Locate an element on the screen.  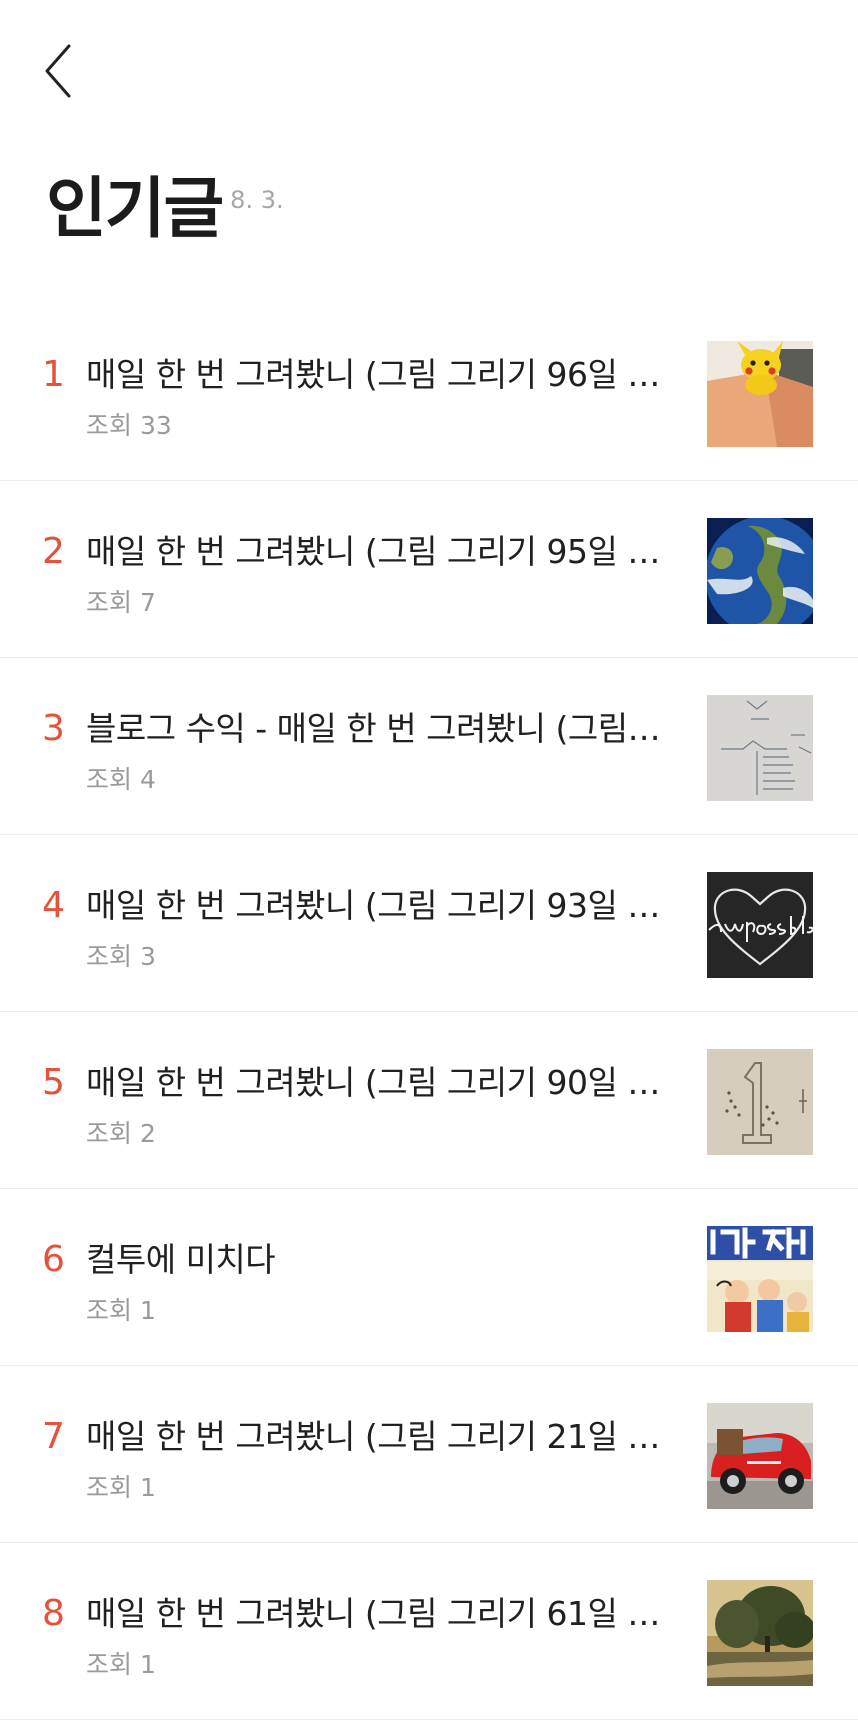
post-title: 매일 한 번 그려봤니 (그림 그리기 90일 / 100일) is located at coordinates (375, 1083).